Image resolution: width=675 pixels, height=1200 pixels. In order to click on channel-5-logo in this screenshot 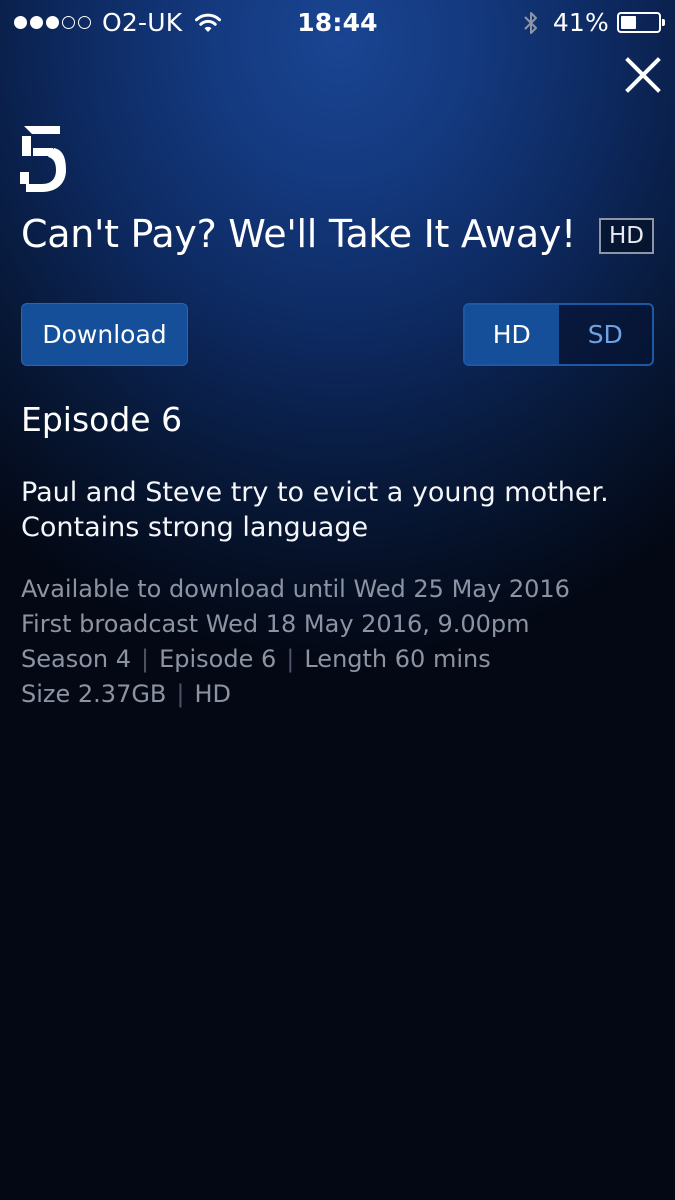, I will do `click(43, 159)`.